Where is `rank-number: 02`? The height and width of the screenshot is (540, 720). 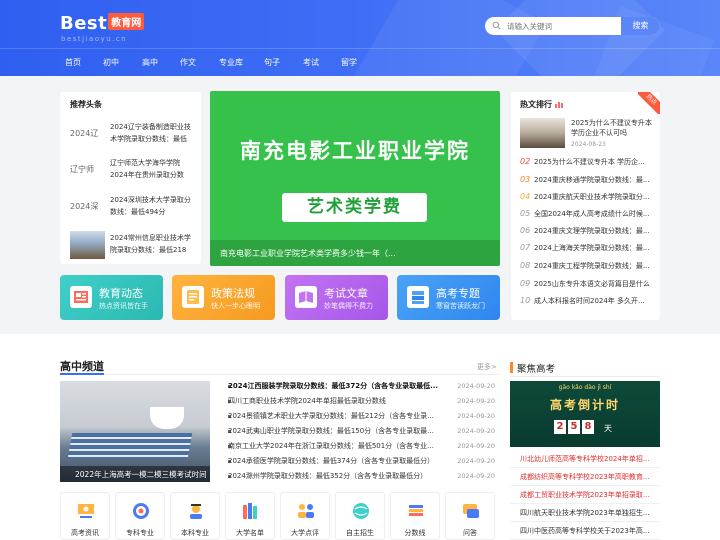 rank-number: 02 is located at coordinates (525, 161).